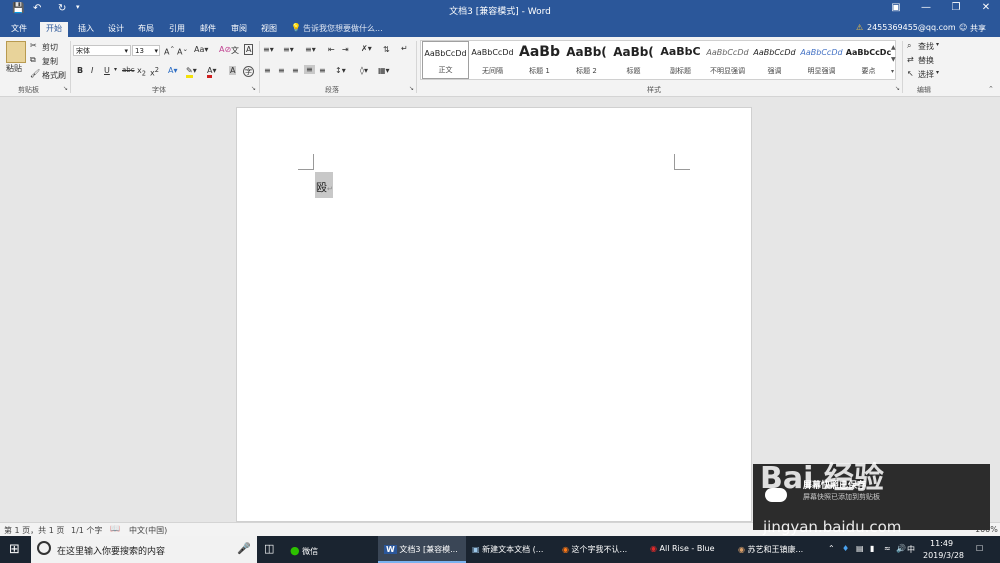 The width and height of the screenshot is (1000, 563). What do you see at coordinates (115, 69) in the screenshot?
I see `underline-chevron-icon: ▾` at bounding box center [115, 69].